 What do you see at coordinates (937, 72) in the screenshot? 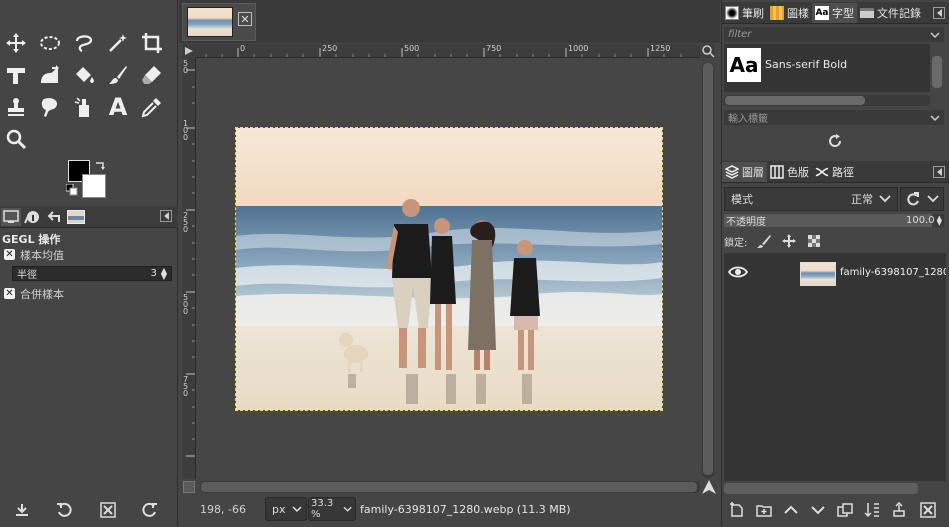
I see `font-list-scrollbar` at bounding box center [937, 72].